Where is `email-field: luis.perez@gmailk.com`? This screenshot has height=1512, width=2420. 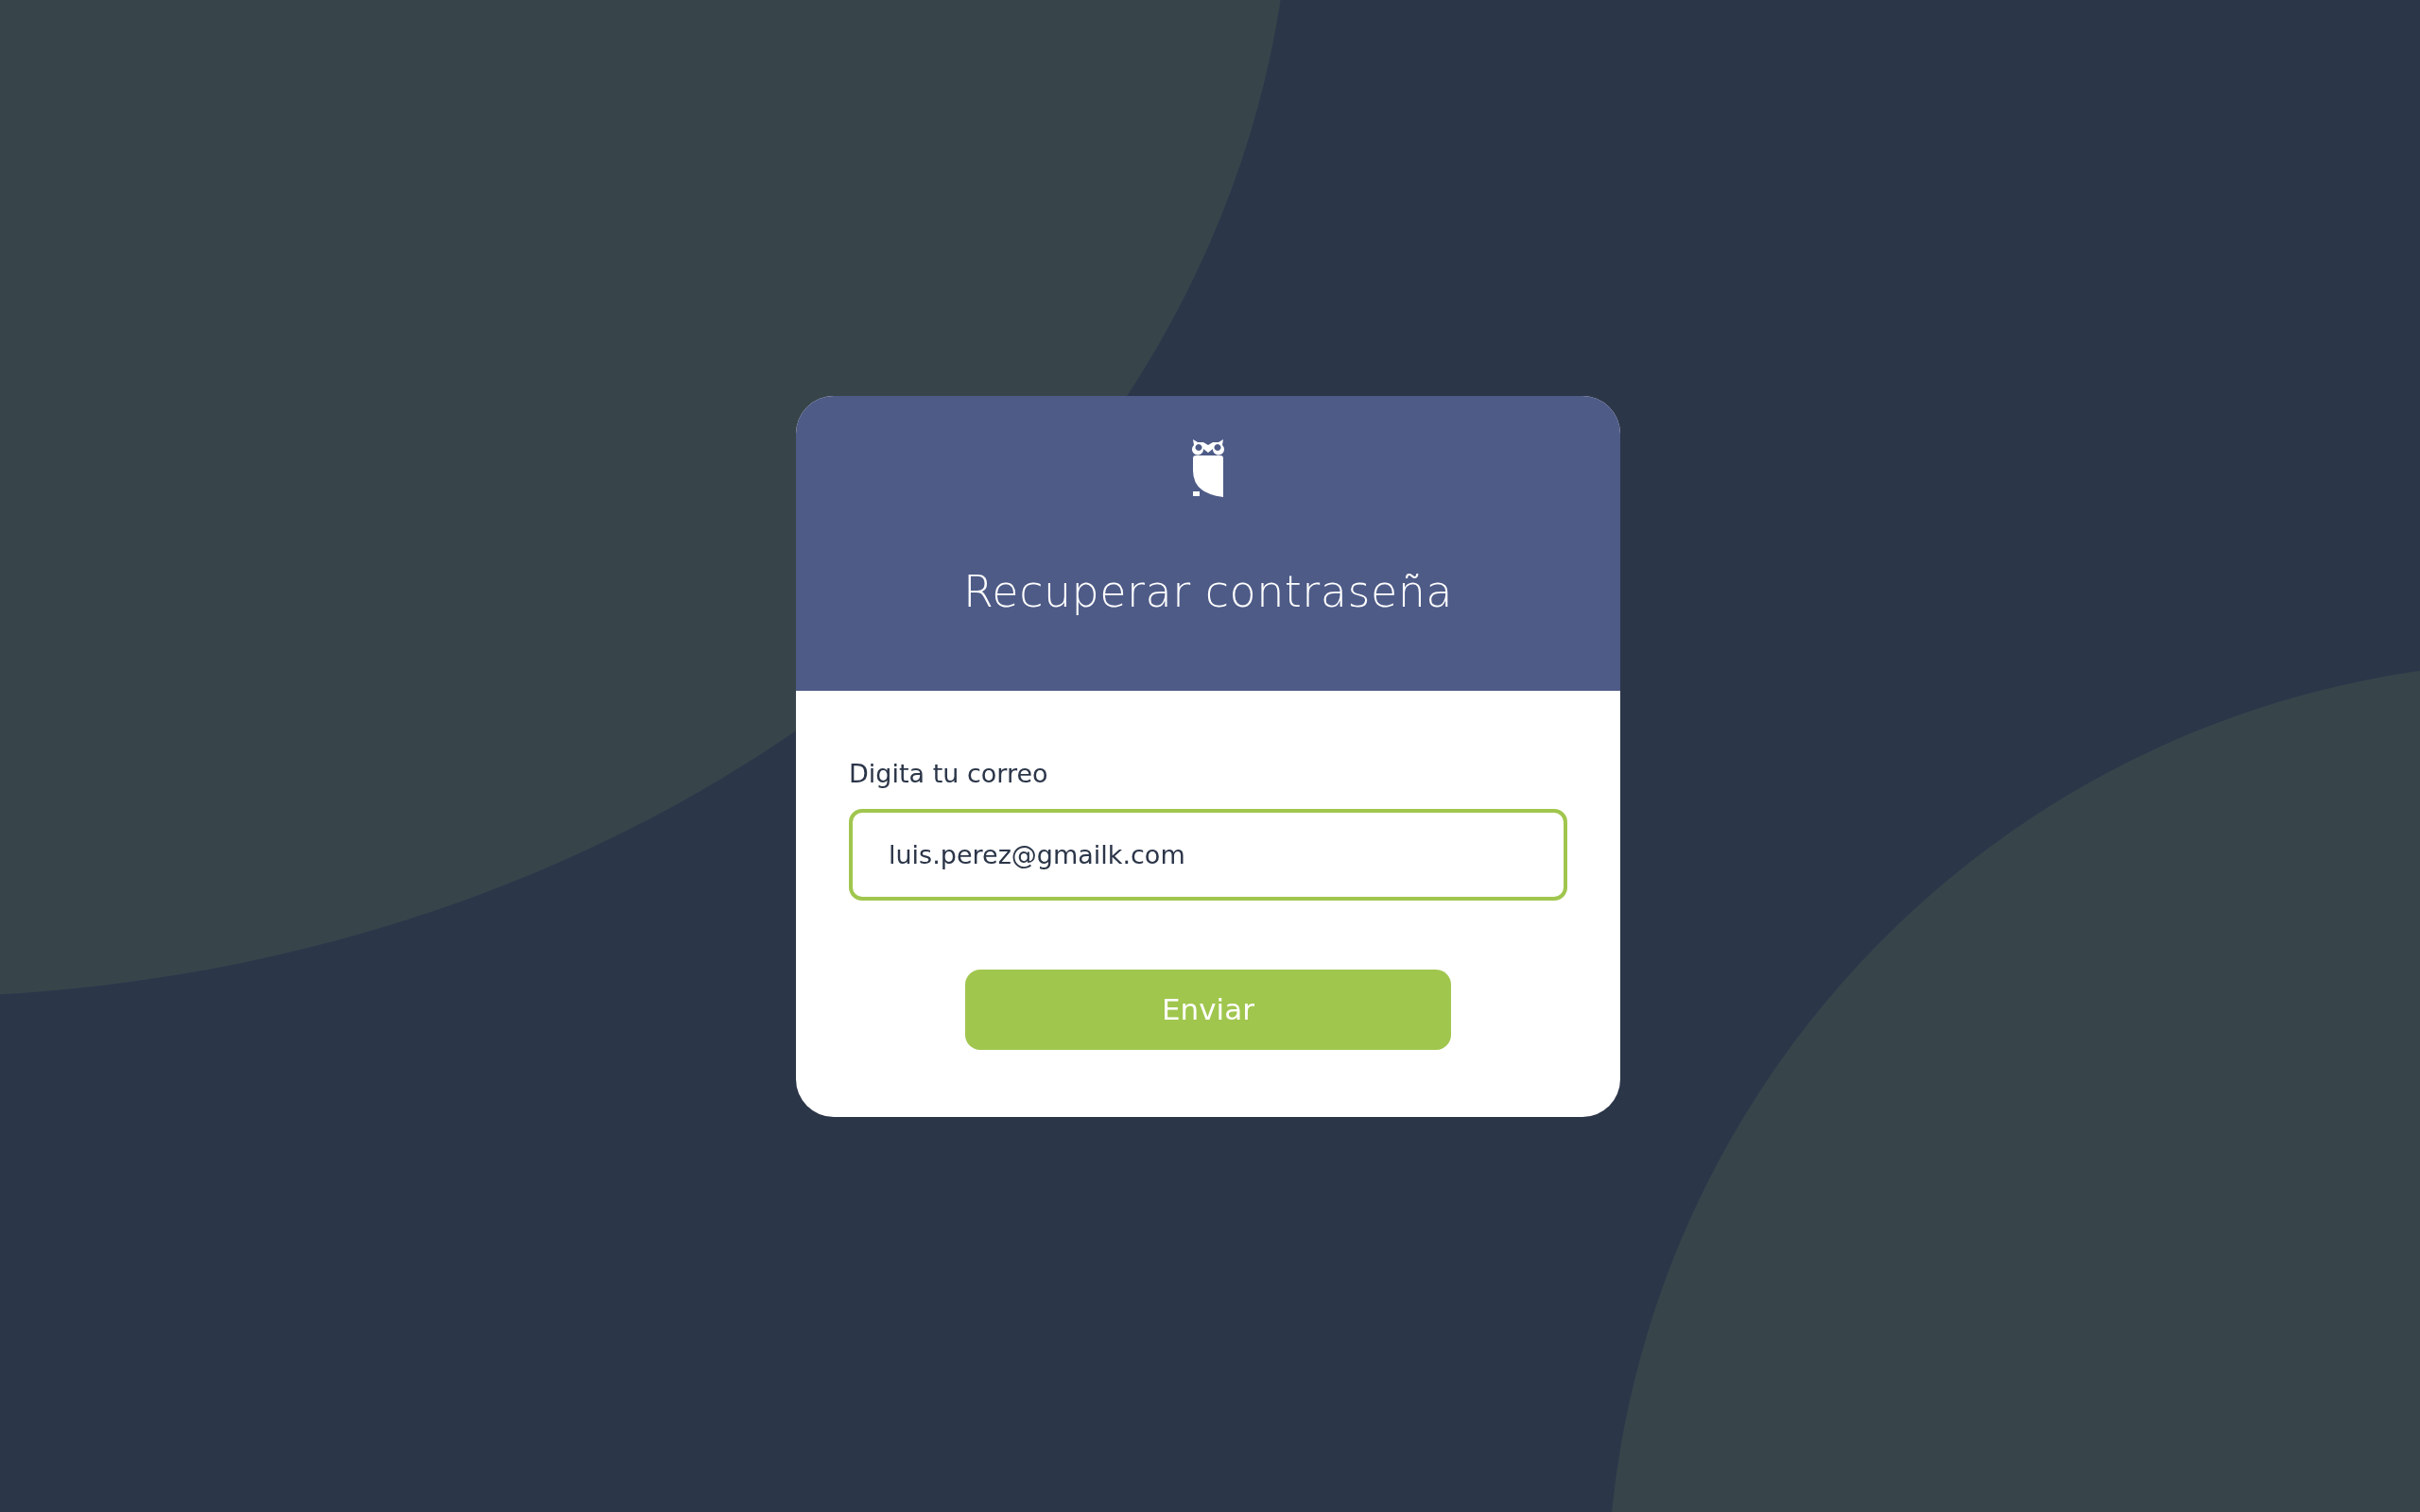 email-field: luis.perez@gmailk.com is located at coordinates (1208, 854).